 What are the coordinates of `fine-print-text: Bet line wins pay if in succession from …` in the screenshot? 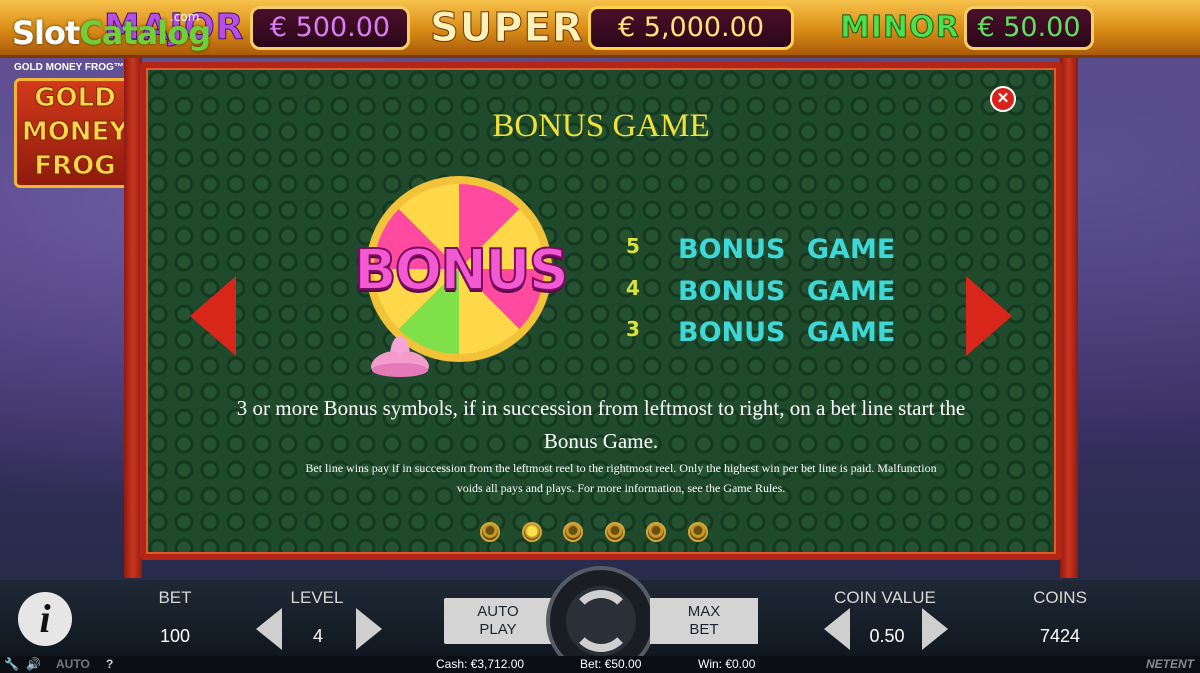 It's located at (621, 478).